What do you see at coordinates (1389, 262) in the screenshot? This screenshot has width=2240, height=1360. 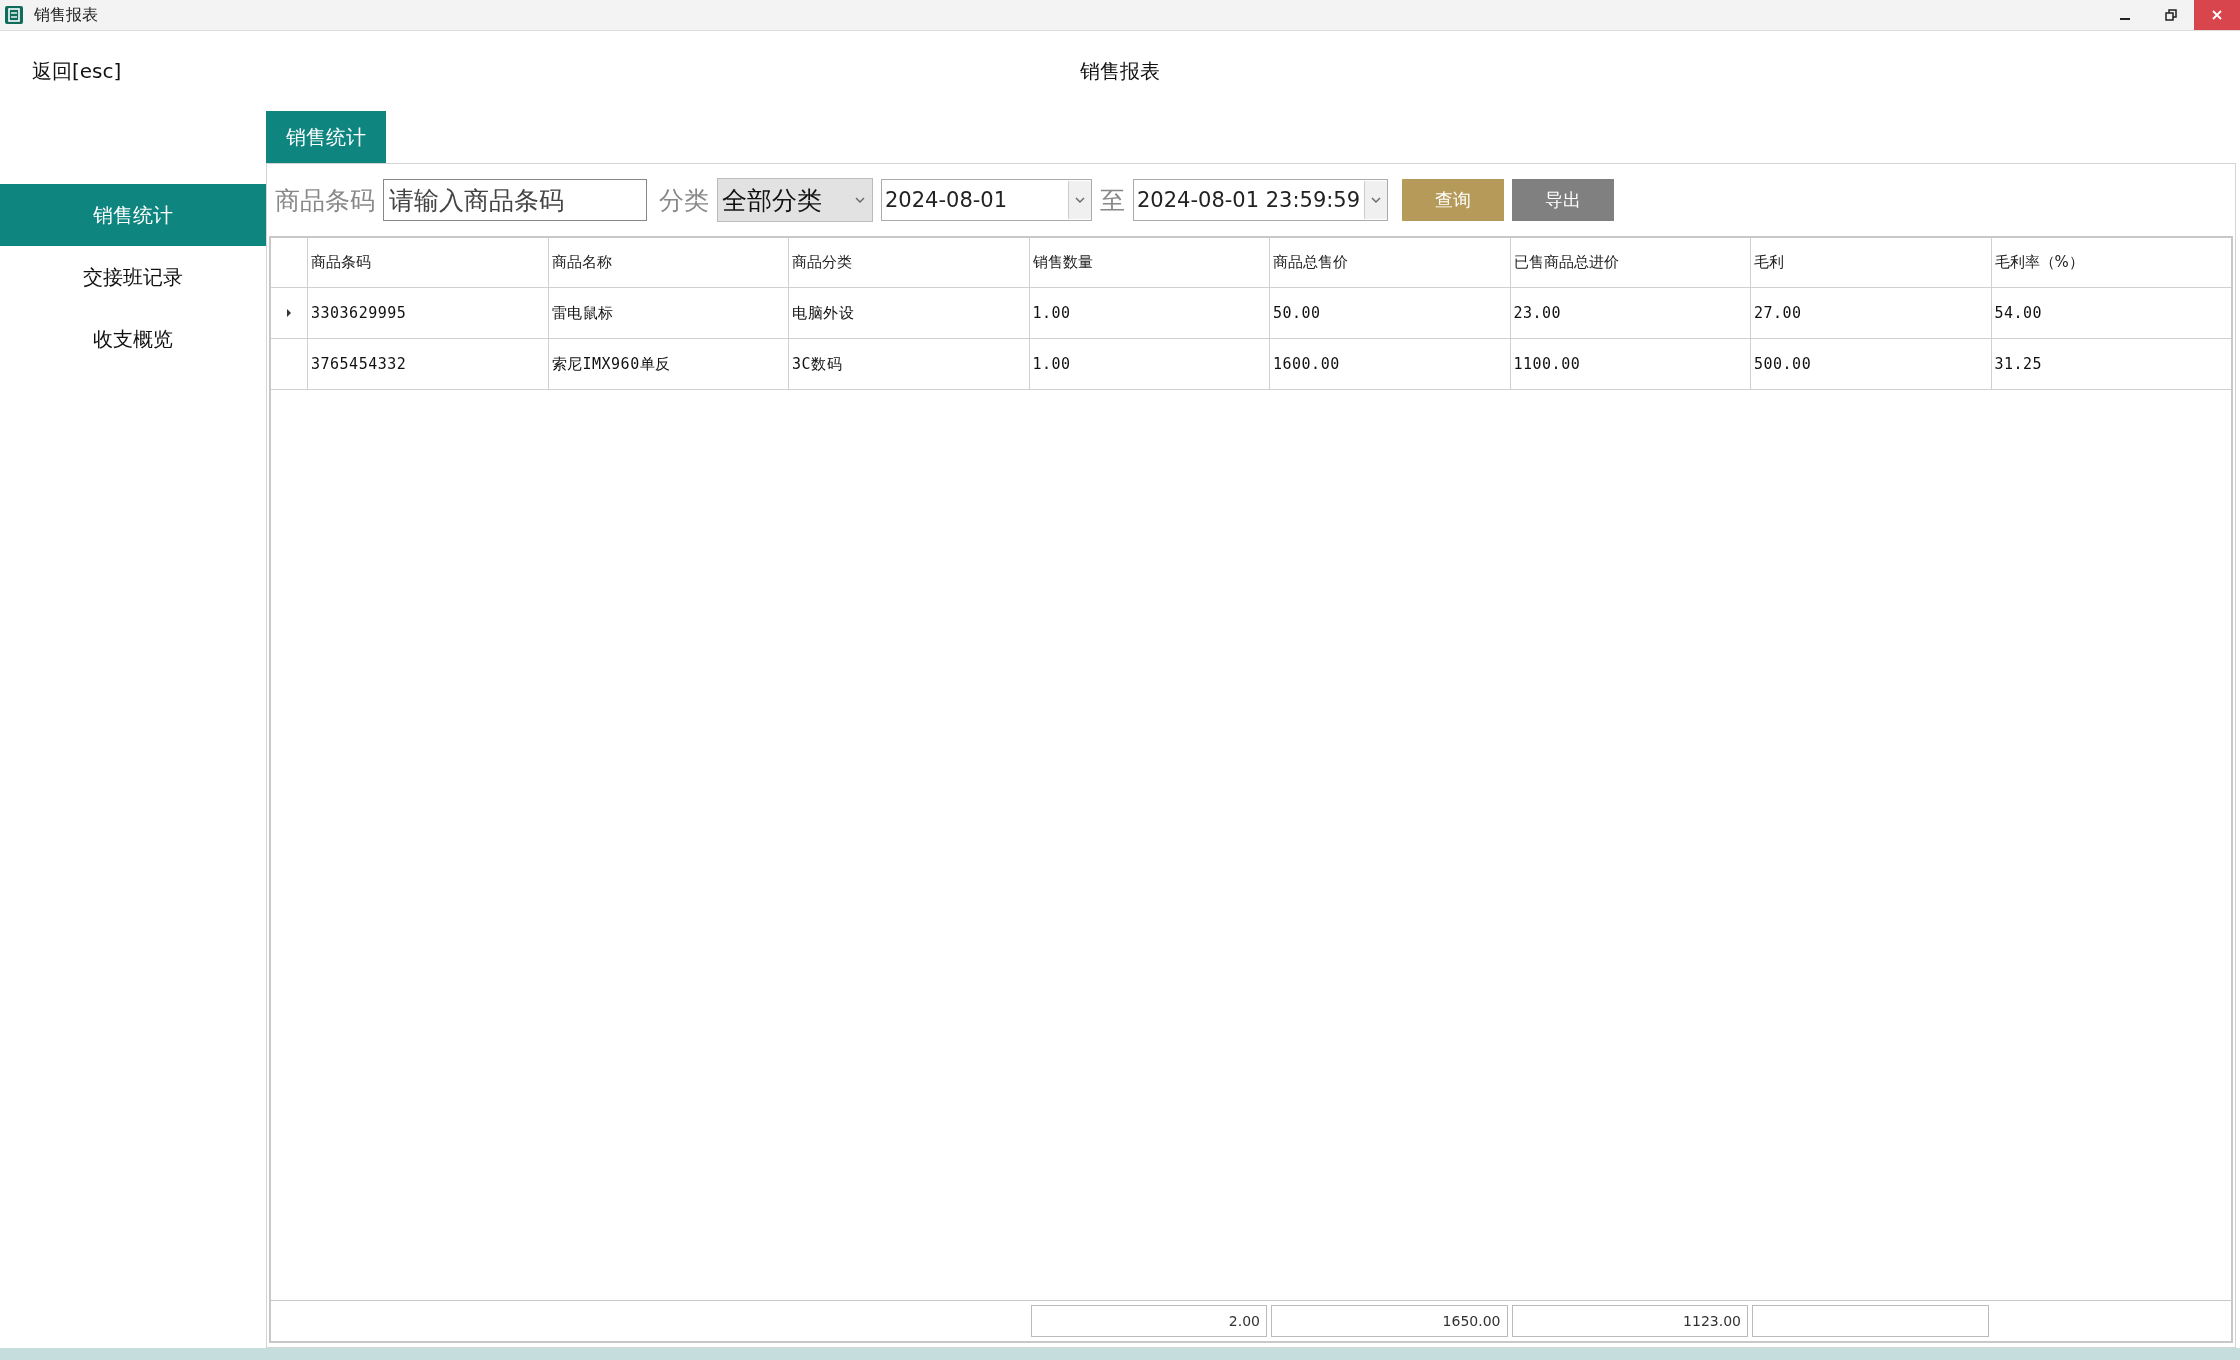 I see `column-header: 商品总售价` at bounding box center [1389, 262].